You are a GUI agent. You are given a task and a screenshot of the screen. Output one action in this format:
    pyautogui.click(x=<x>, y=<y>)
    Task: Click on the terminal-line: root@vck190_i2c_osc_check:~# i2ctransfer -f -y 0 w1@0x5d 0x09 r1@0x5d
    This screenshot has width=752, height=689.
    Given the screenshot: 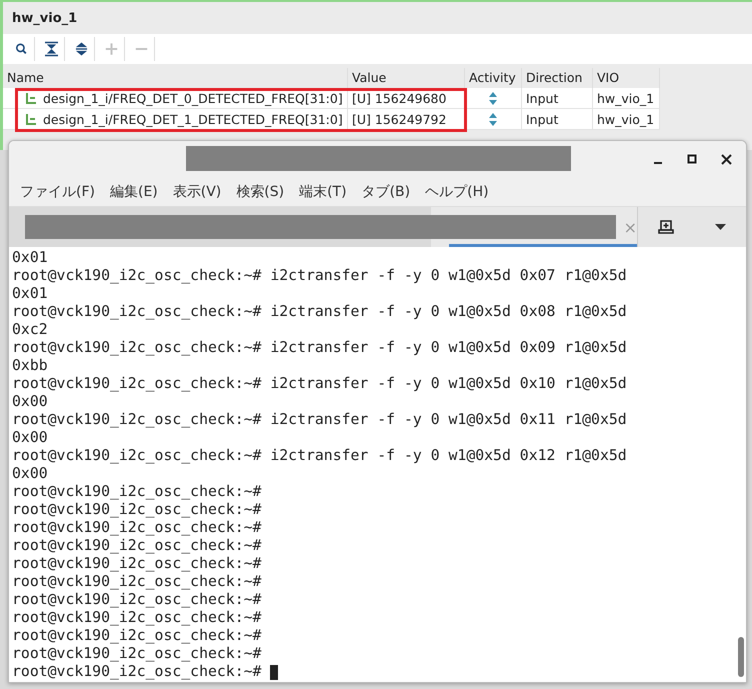 What is the action you would take?
    pyautogui.click(x=319, y=348)
    